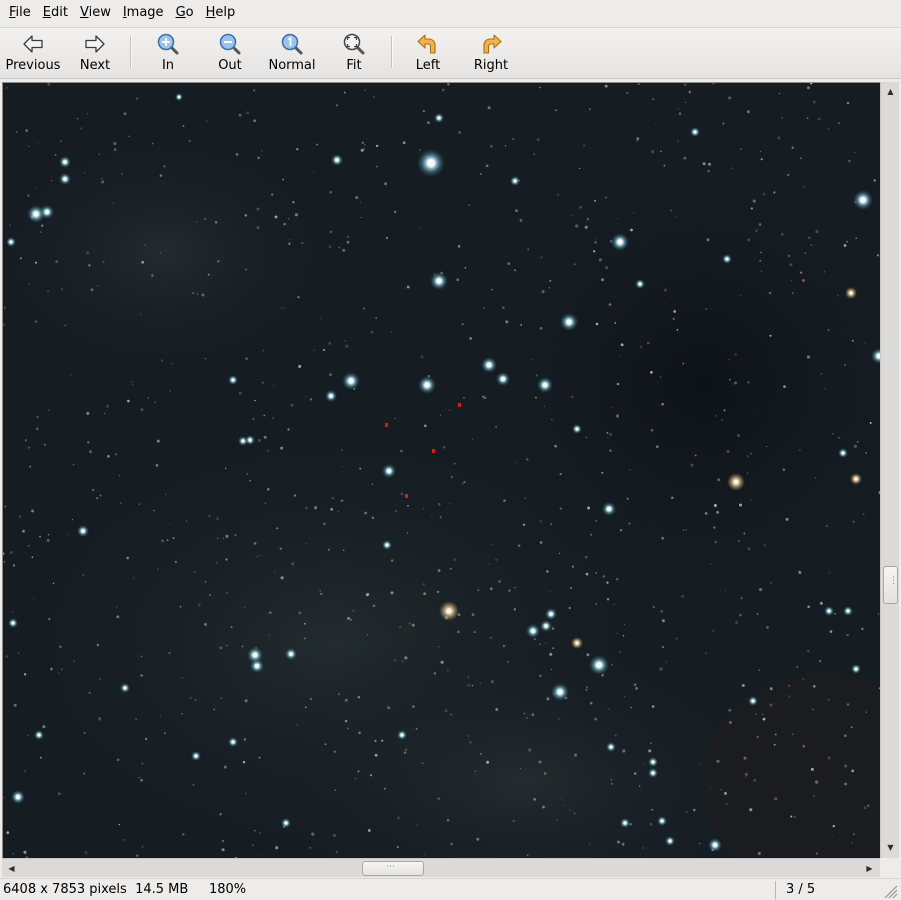  What do you see at coordinates (168, 54) in the screenshot?
I see `zoom-in-button: In` at bounding box center [168, 54].